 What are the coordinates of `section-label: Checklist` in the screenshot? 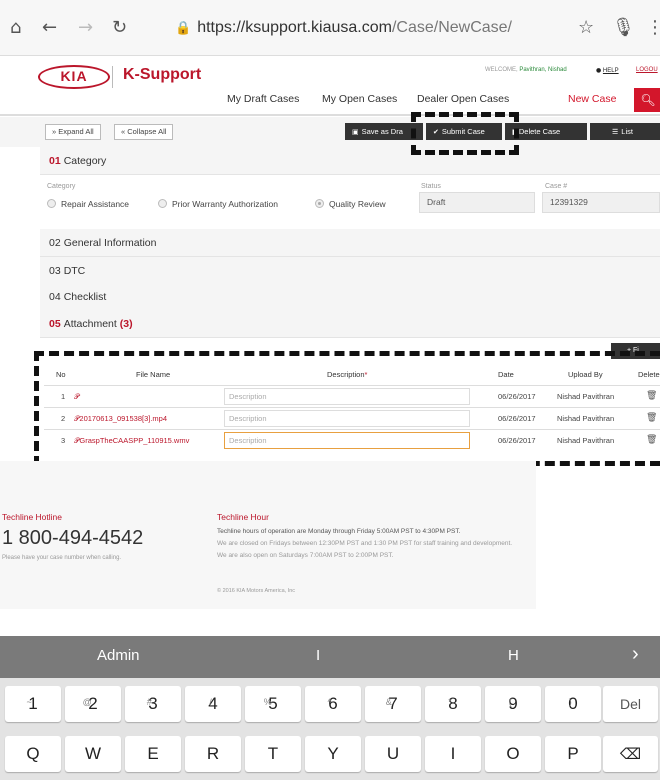 It's located at (85, 297).